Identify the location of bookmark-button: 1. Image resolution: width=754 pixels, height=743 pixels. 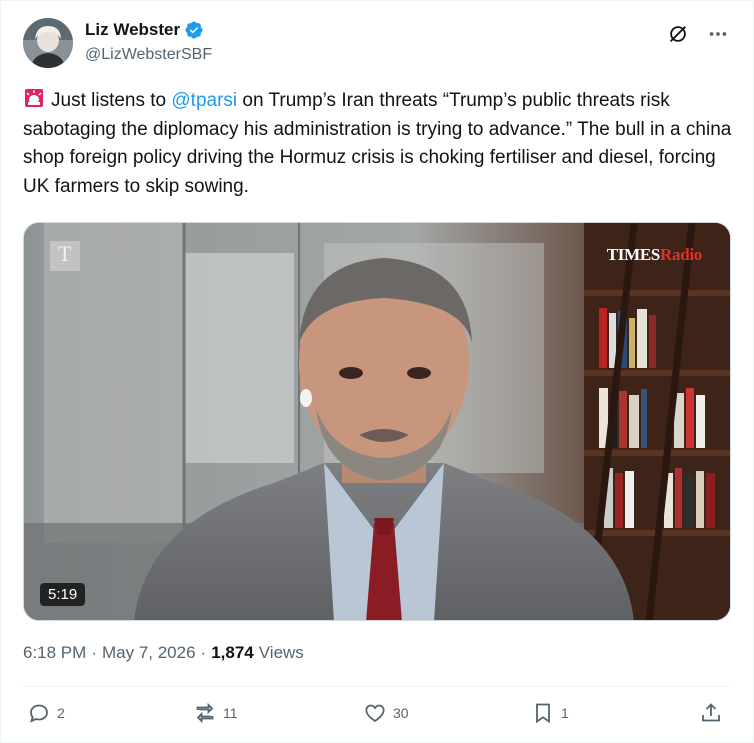
(550, 713).